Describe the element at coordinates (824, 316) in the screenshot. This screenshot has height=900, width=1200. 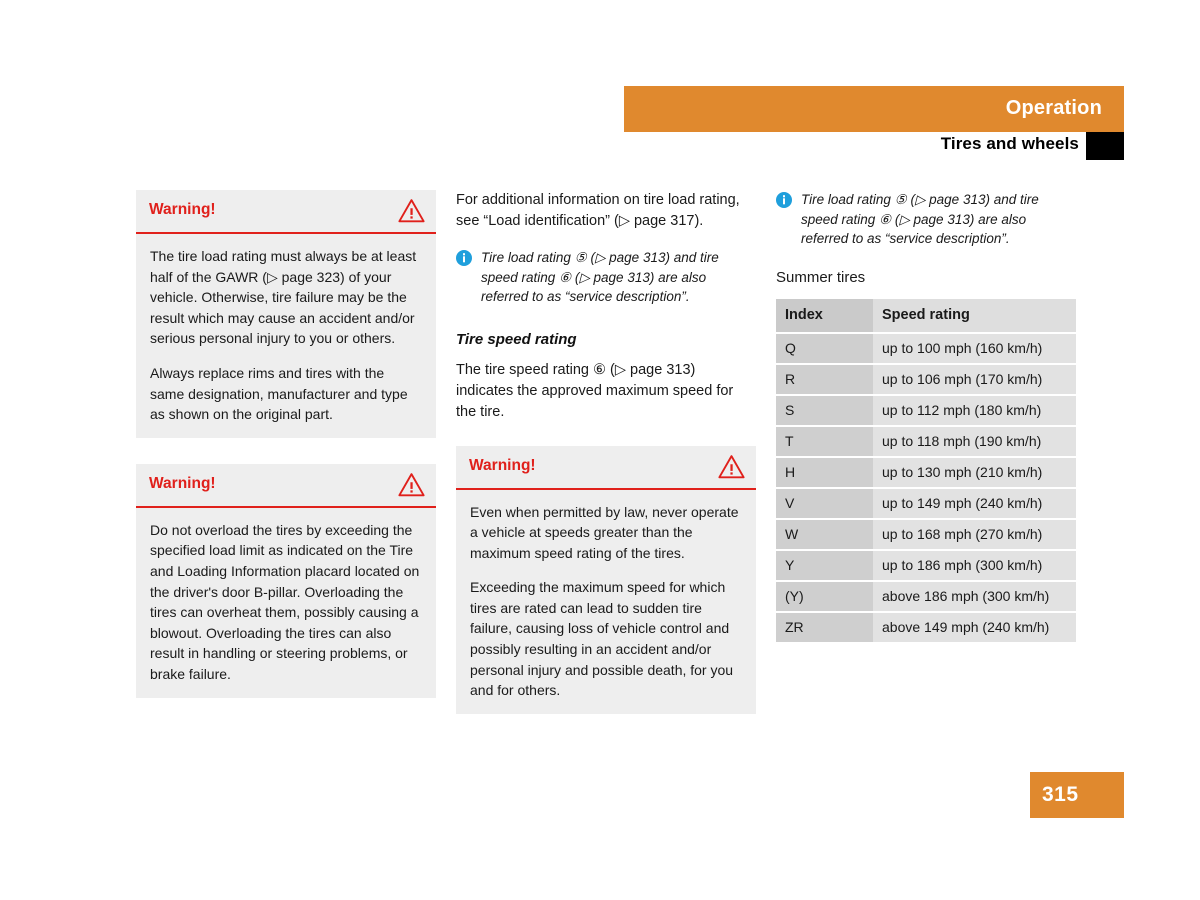
I see `column-header-index: Index` at that location.